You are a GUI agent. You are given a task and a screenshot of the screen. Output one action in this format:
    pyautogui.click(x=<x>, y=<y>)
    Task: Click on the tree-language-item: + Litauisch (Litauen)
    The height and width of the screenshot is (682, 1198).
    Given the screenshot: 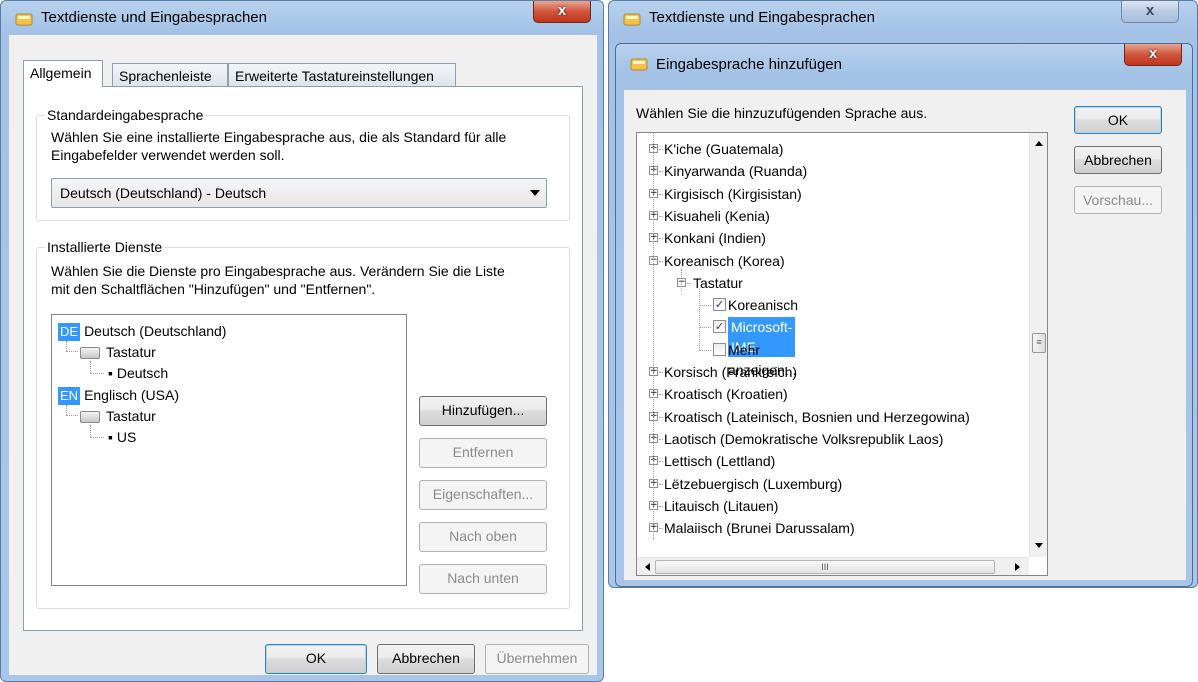 What is the action you would take?
    pyautogui.click(x=833, y=506)
    